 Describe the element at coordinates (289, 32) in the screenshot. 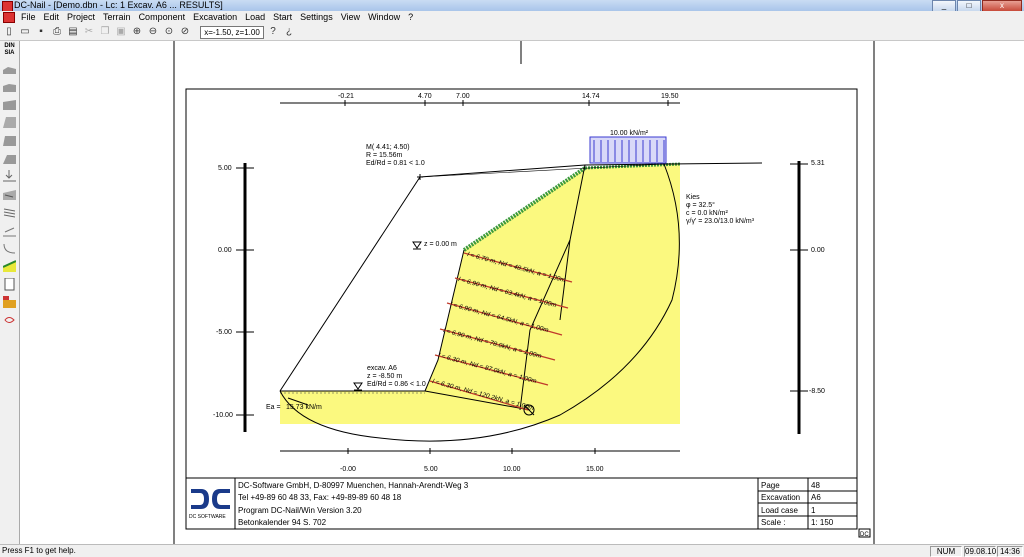

I see `context-help-icon: ¿` at that location.